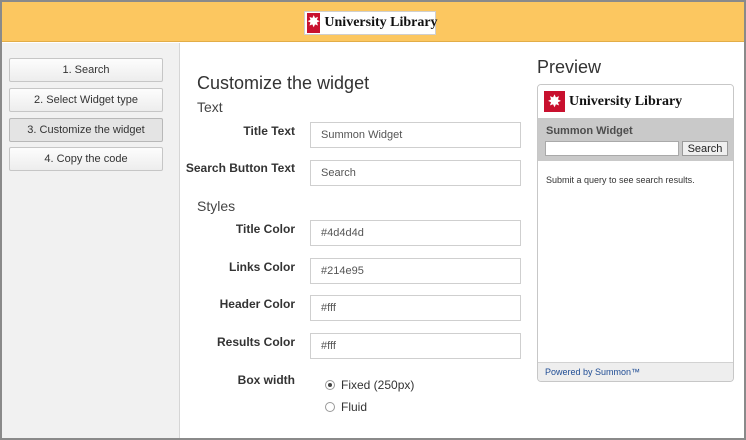 The height and width of the screenshot is (440, 746). What do you see at coordinates (415, 346) in the screenshot?
I see `results-color-input` at bounding box center [415, 346].